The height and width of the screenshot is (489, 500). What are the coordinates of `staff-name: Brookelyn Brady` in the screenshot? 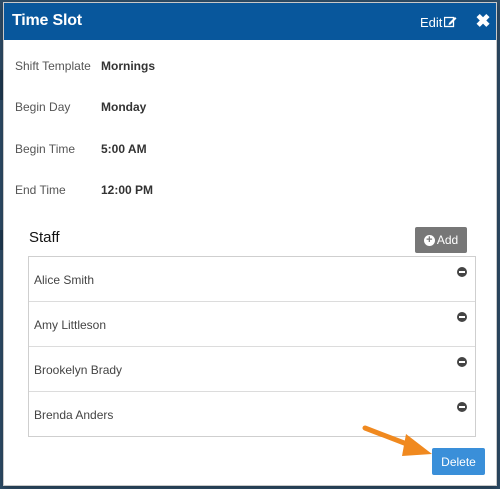 It's located at (78, 370).